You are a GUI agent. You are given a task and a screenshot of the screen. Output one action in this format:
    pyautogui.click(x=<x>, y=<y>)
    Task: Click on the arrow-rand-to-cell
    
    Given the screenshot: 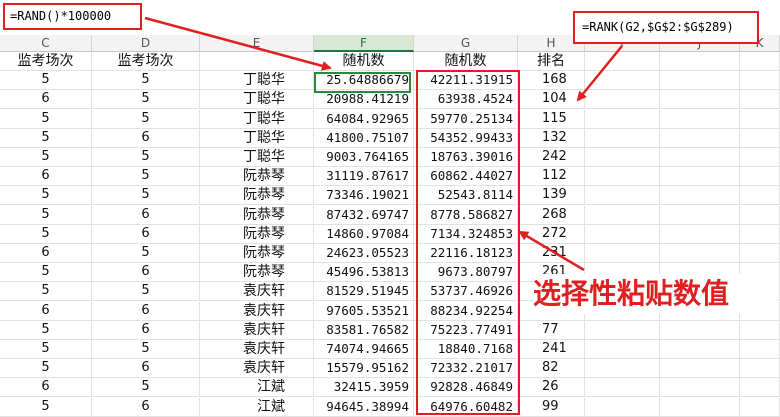 What is the action you would take?
    pyautogui.click(x=238, y=43)
    